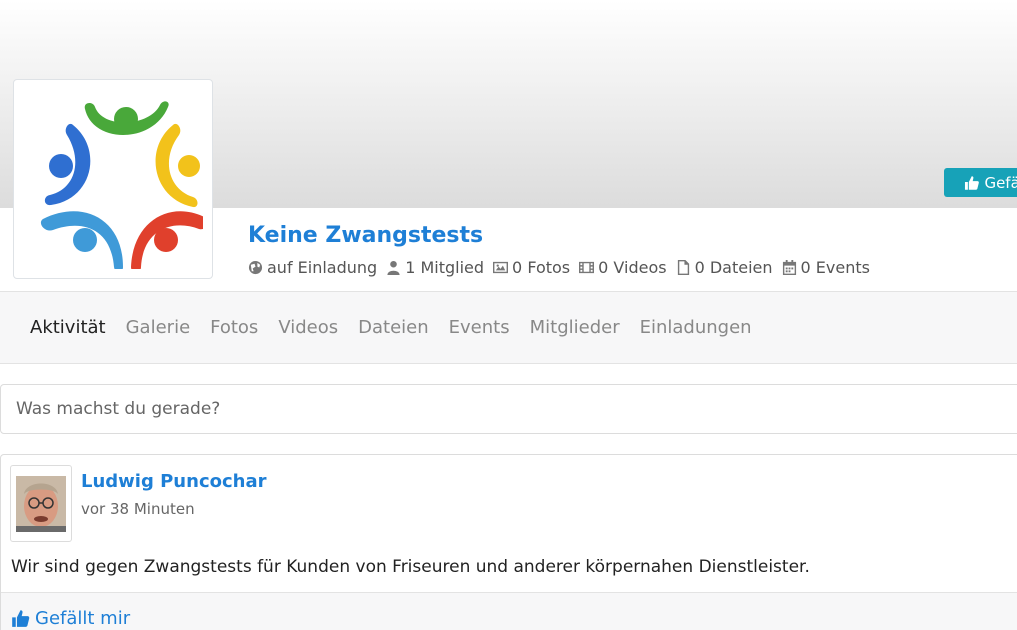  I want to click on avatar, so click(41, 503).